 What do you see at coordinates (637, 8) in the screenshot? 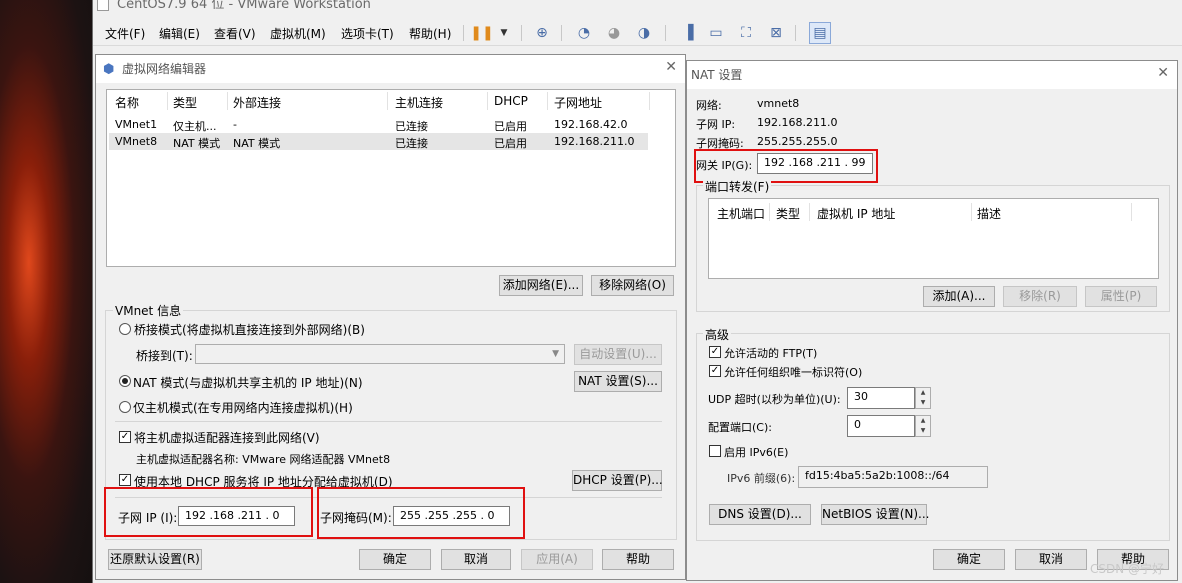
I see `window-title: CentOS7.9 64 位 - VMware Workstation` at bounding box center [637, 8].